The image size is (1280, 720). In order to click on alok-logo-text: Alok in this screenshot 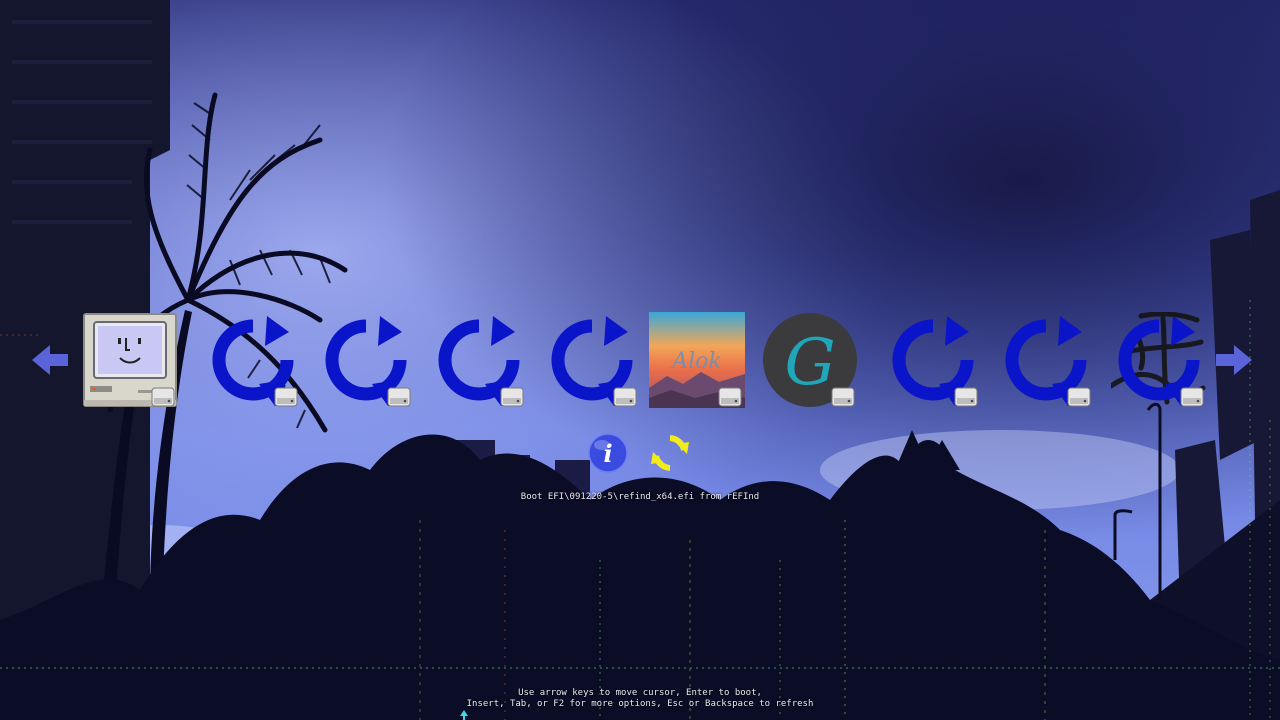, I will do `click(696, 361)`.